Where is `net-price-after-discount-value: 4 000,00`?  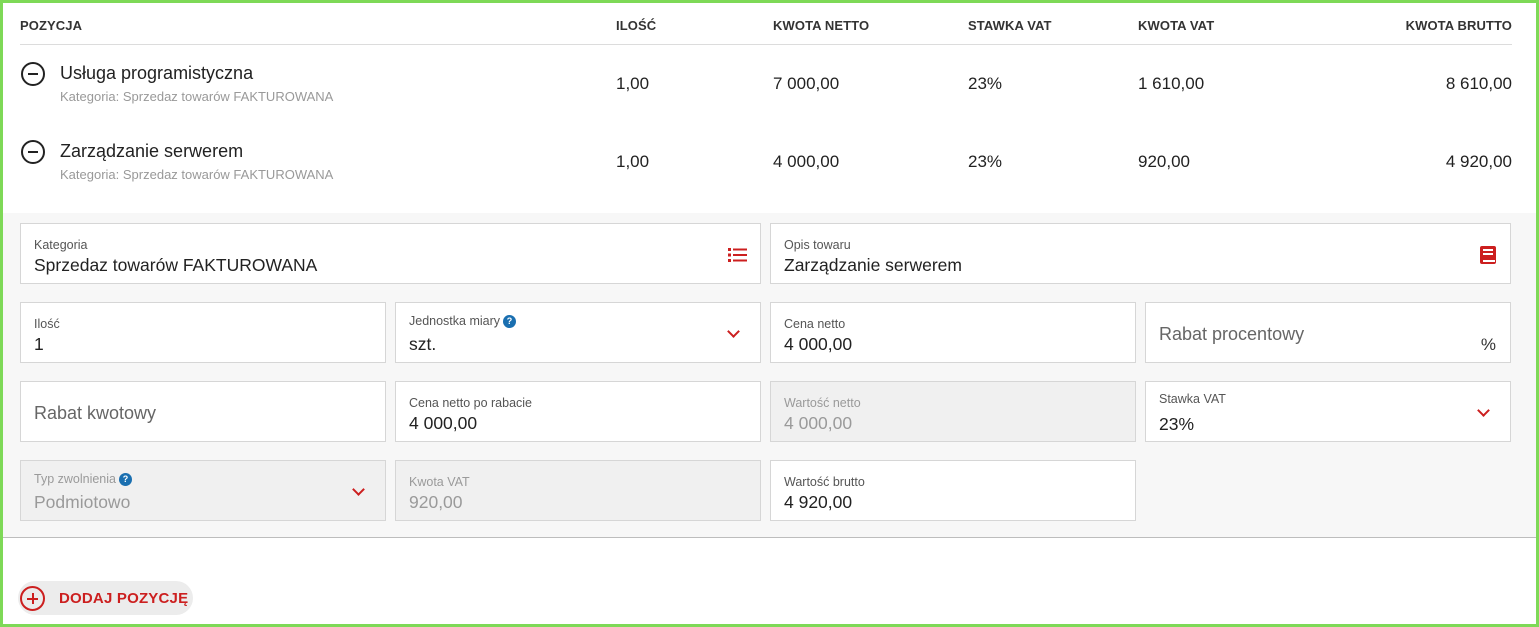
net-price-after-discount-value: 4 000,00 is located at coordinates (443, 423).